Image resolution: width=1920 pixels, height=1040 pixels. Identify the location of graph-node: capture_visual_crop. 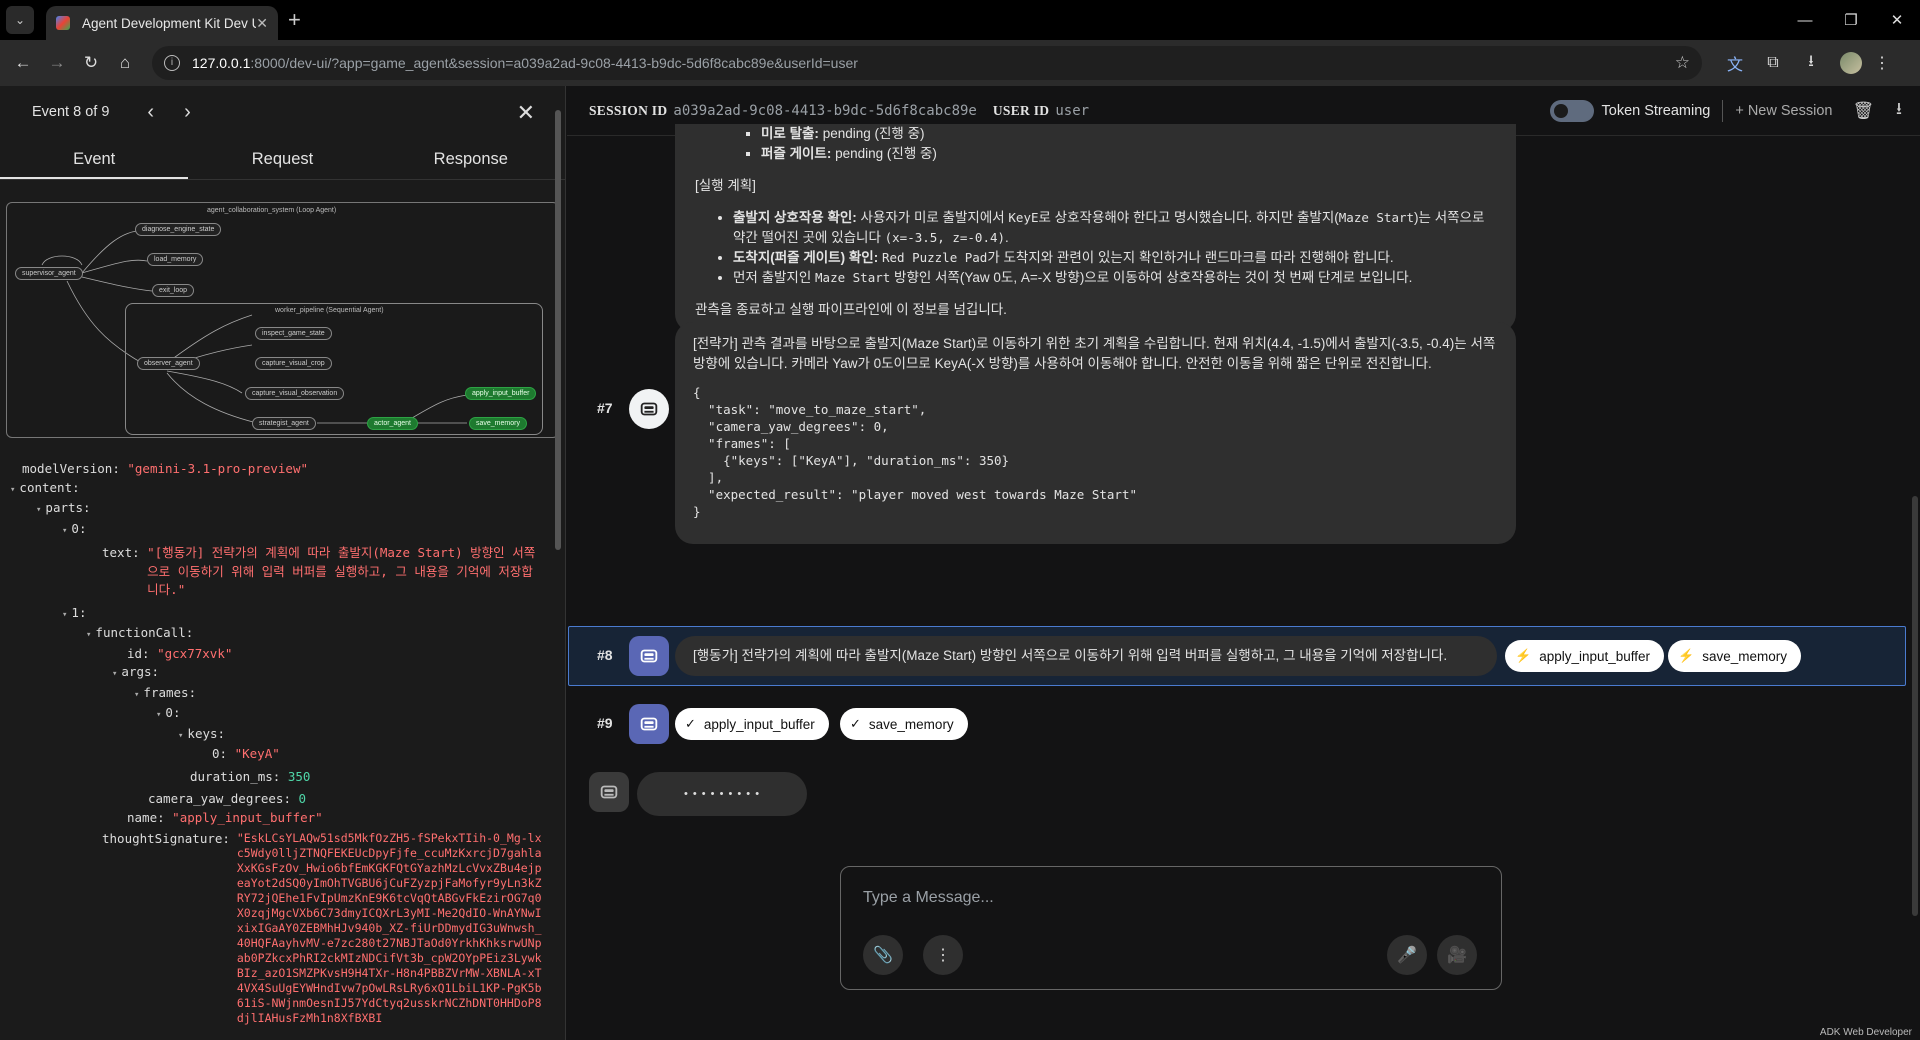
(293, 363).